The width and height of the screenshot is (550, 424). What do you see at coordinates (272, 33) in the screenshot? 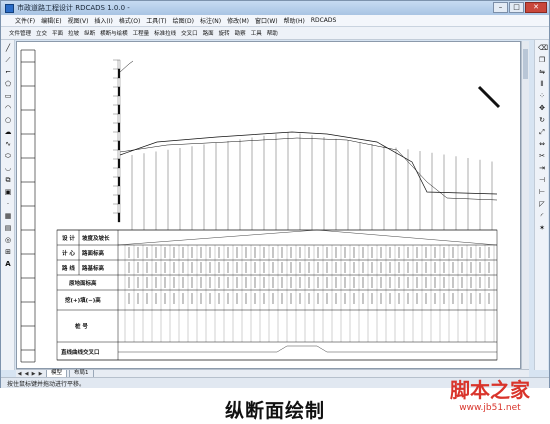
I see `toolbar-help: 帮助` at bounding box center [272, 33].